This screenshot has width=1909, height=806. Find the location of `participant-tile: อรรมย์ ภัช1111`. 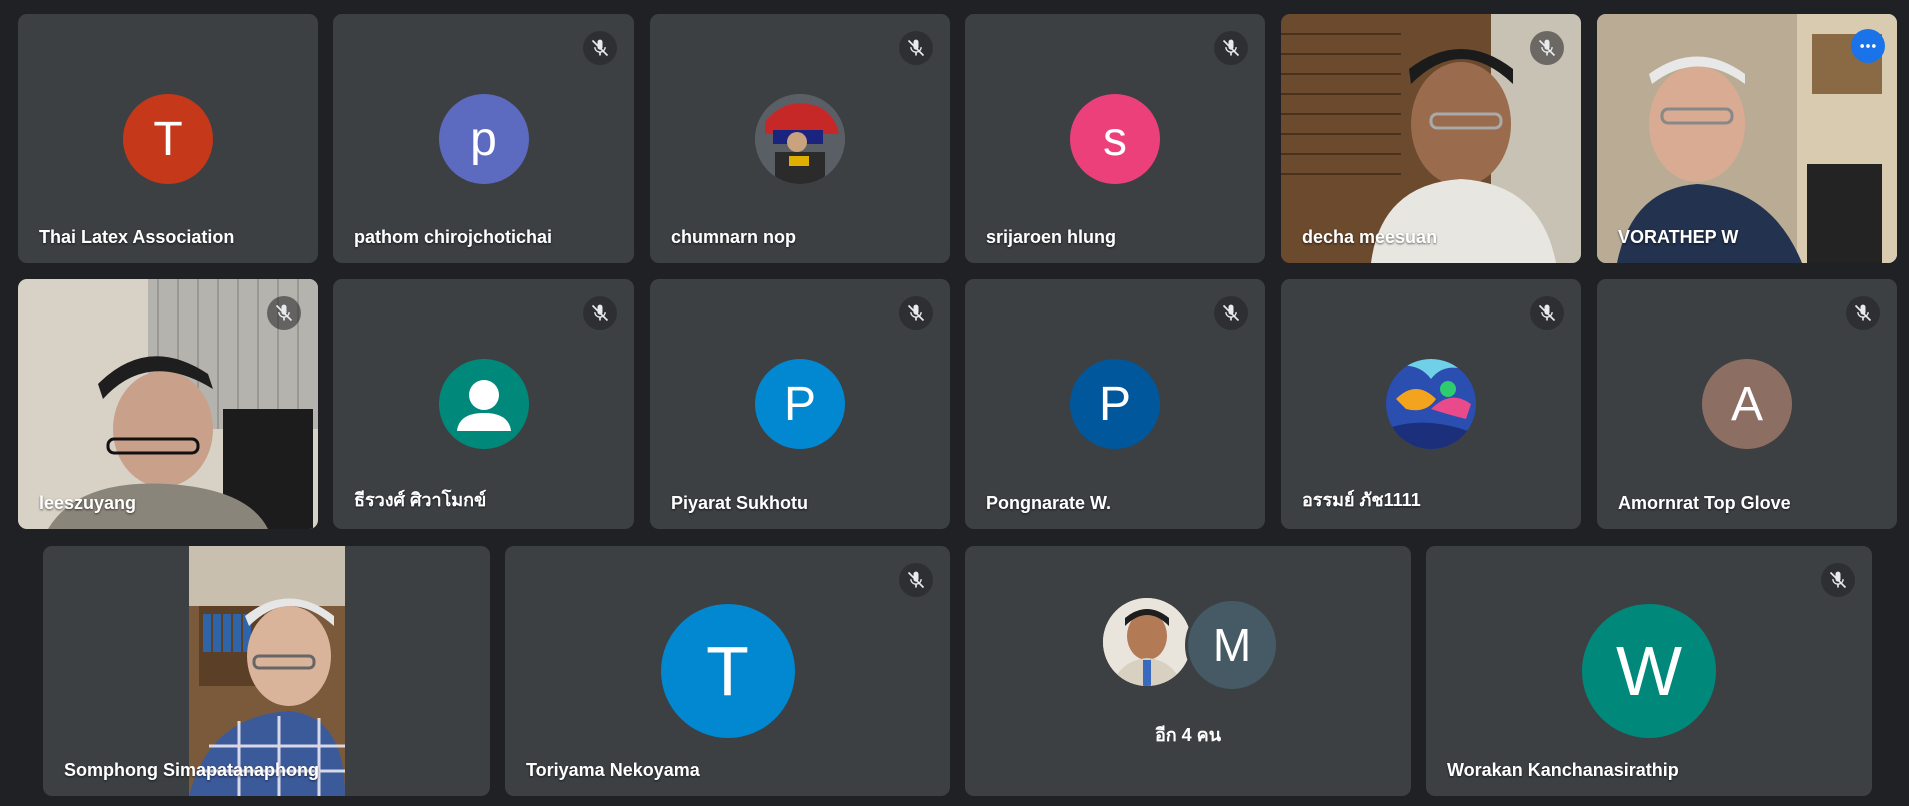

participant-tile: อรรมย์ ภัช1111 is located at coordinates (1431, 404).